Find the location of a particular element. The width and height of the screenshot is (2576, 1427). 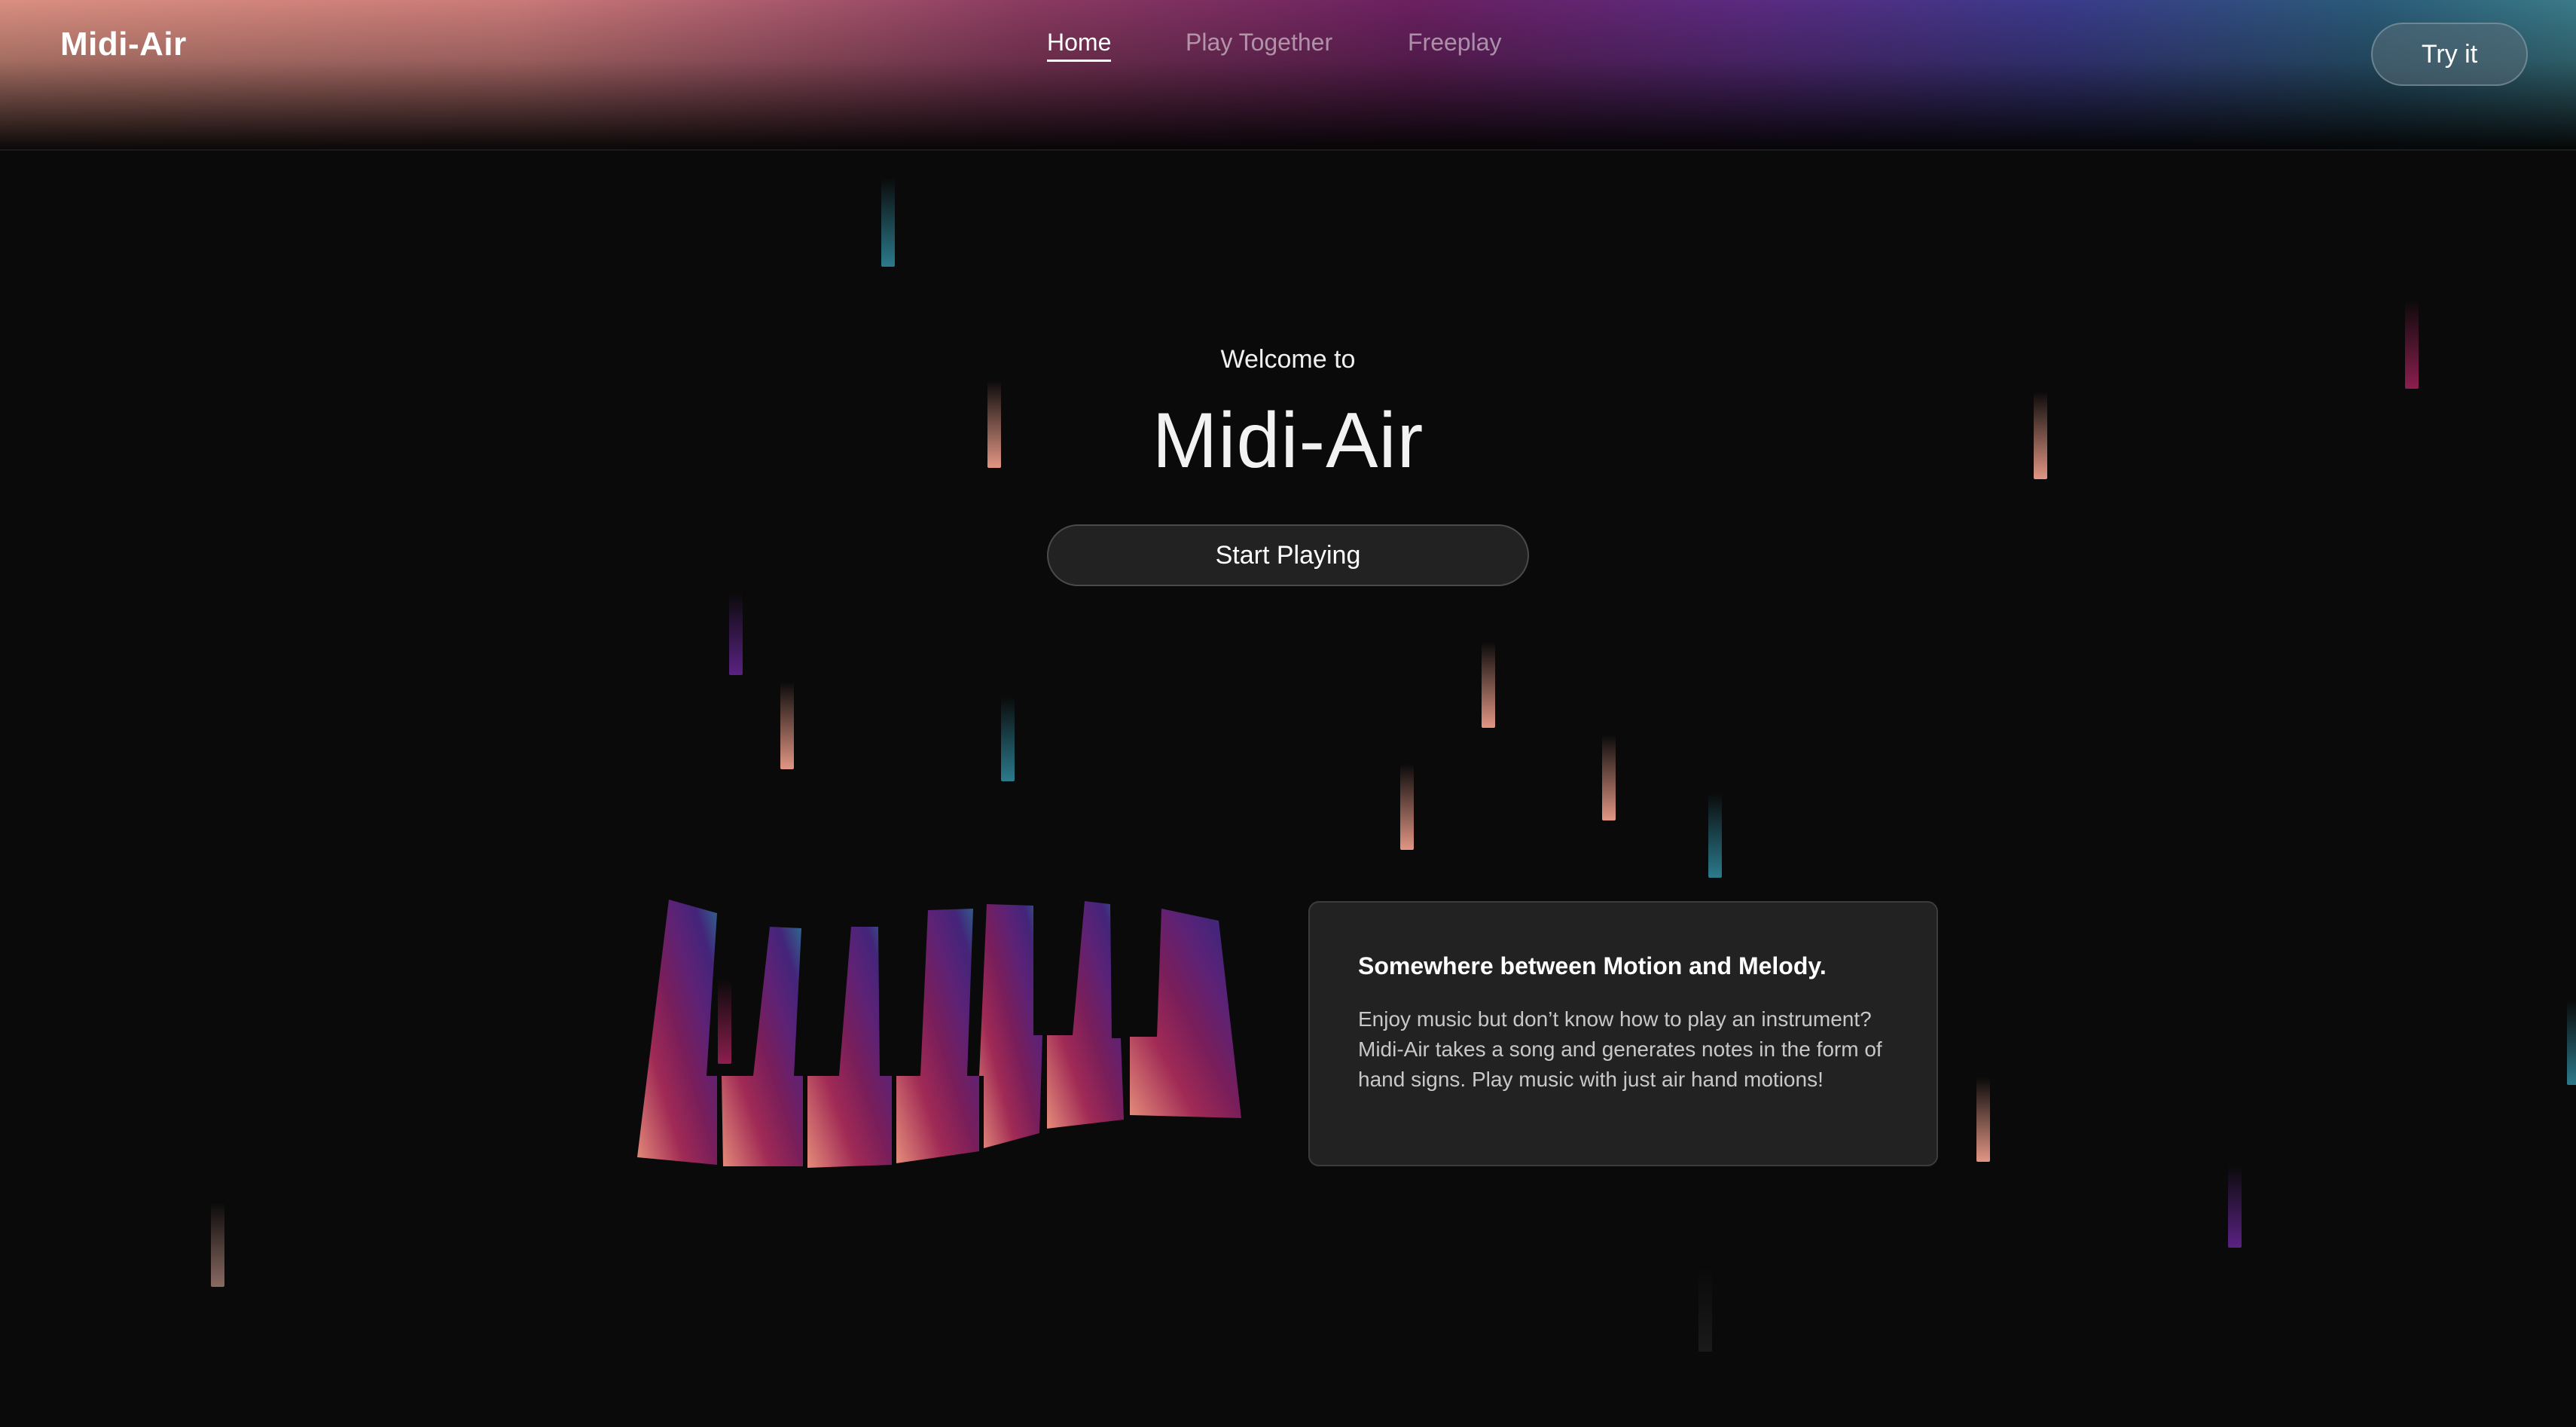

piano-keys is located at coordinates (939, 1034).